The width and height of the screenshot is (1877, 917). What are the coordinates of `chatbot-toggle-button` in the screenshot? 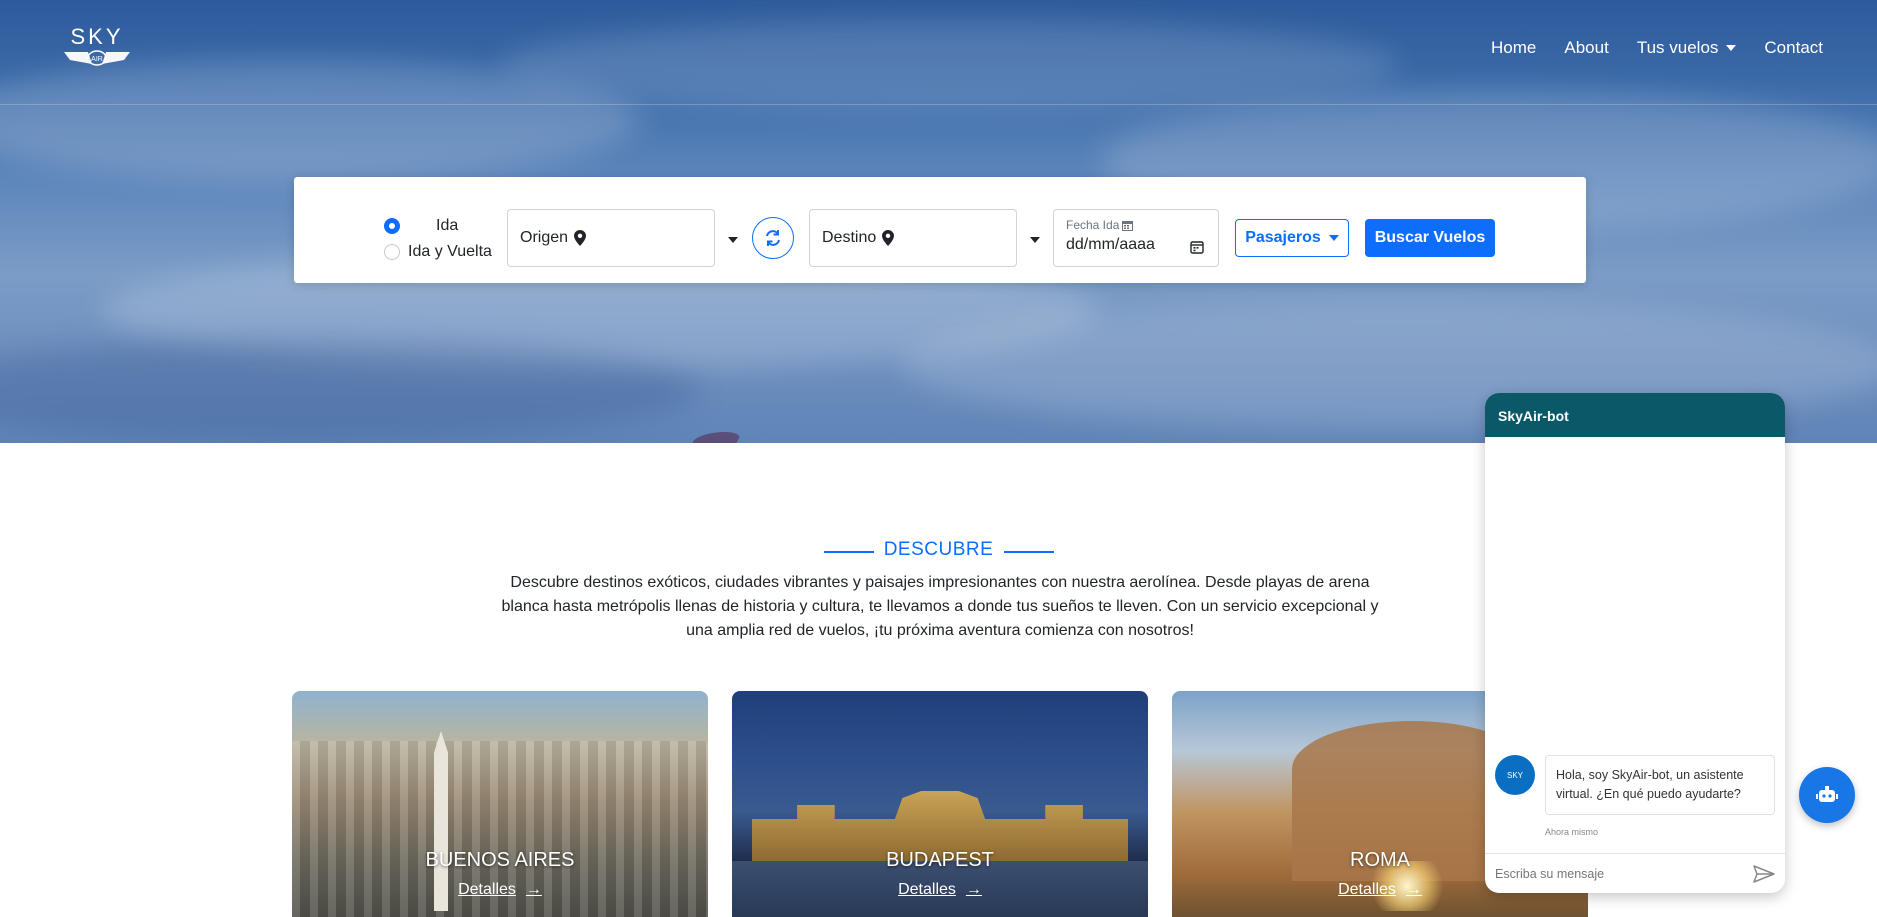 It's located at (1827, 795).